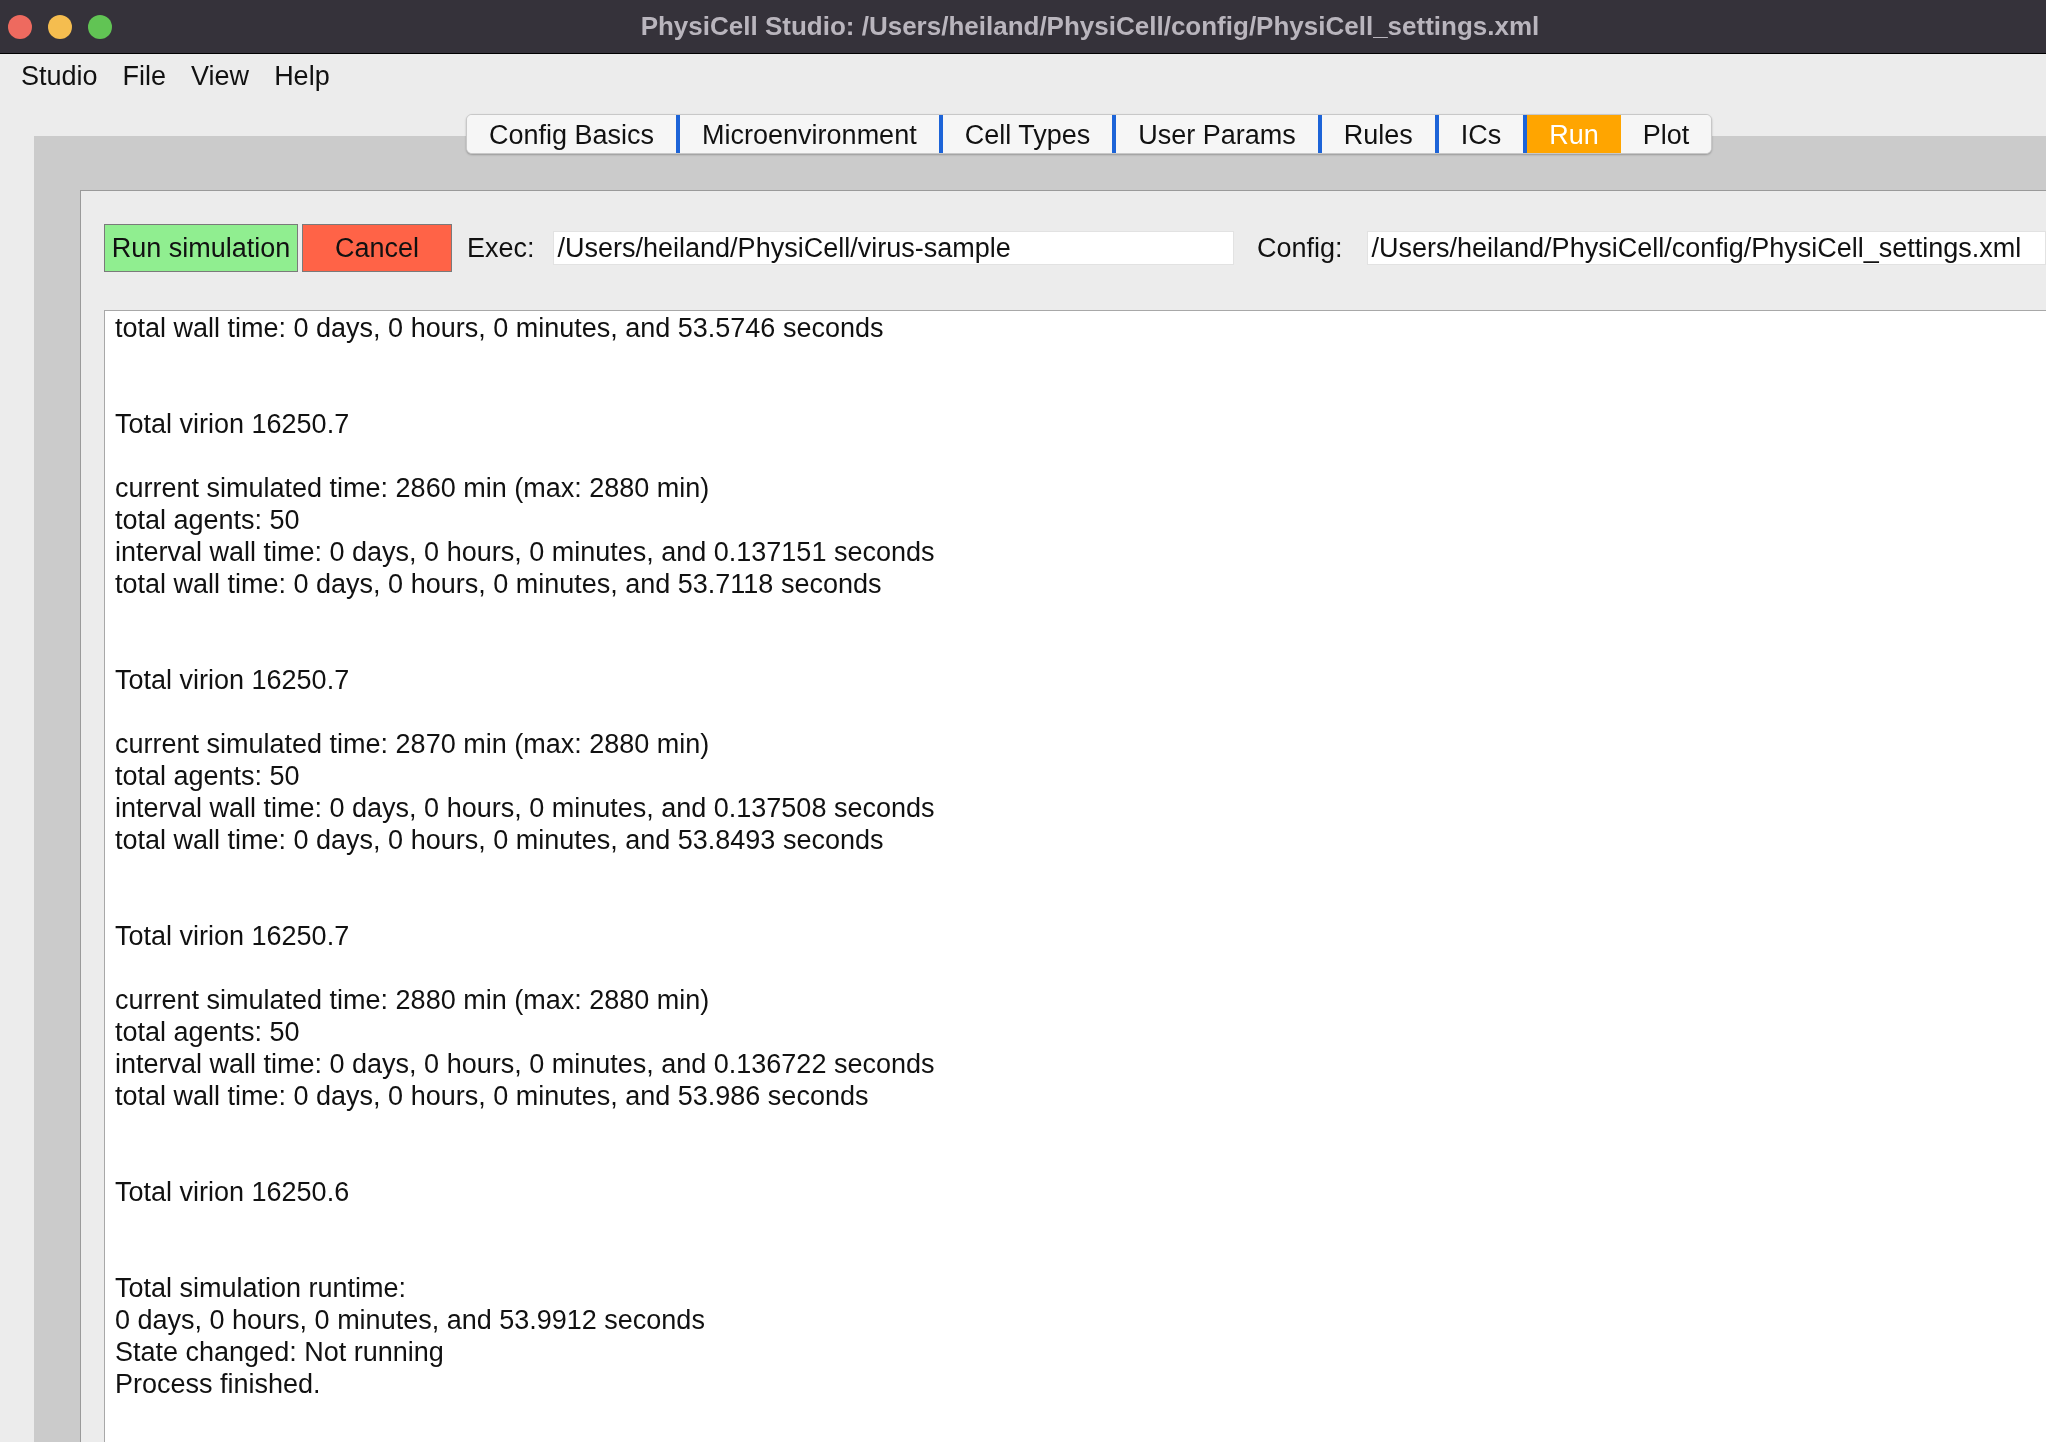 Image resolution: width=2046 pixels, height=1442 pixels. I want to click on menu-item: View, so click(220, 76).